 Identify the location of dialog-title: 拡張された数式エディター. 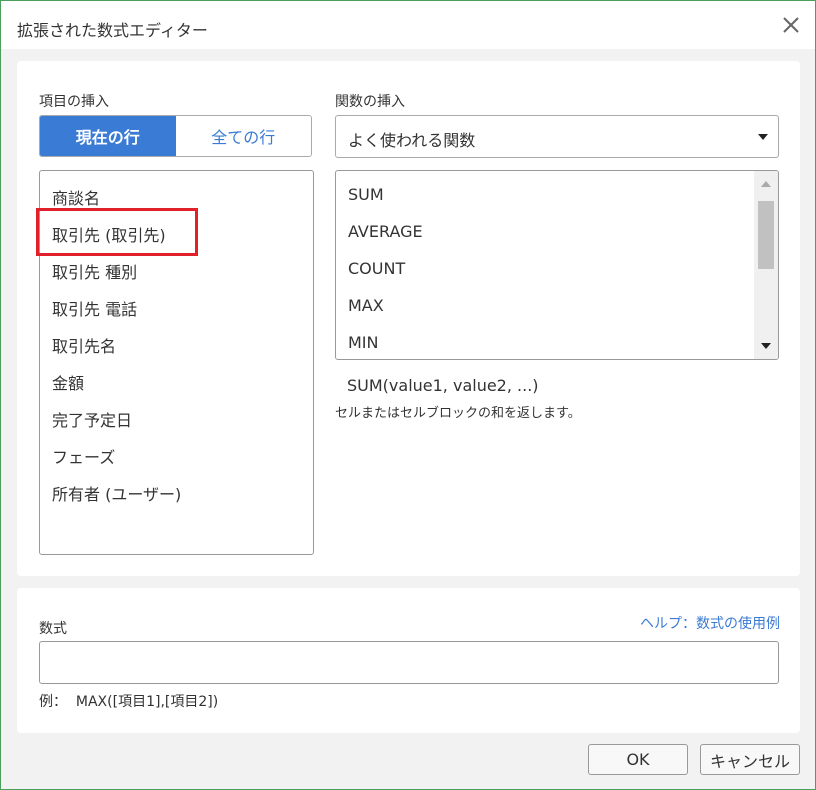
(112, 30).